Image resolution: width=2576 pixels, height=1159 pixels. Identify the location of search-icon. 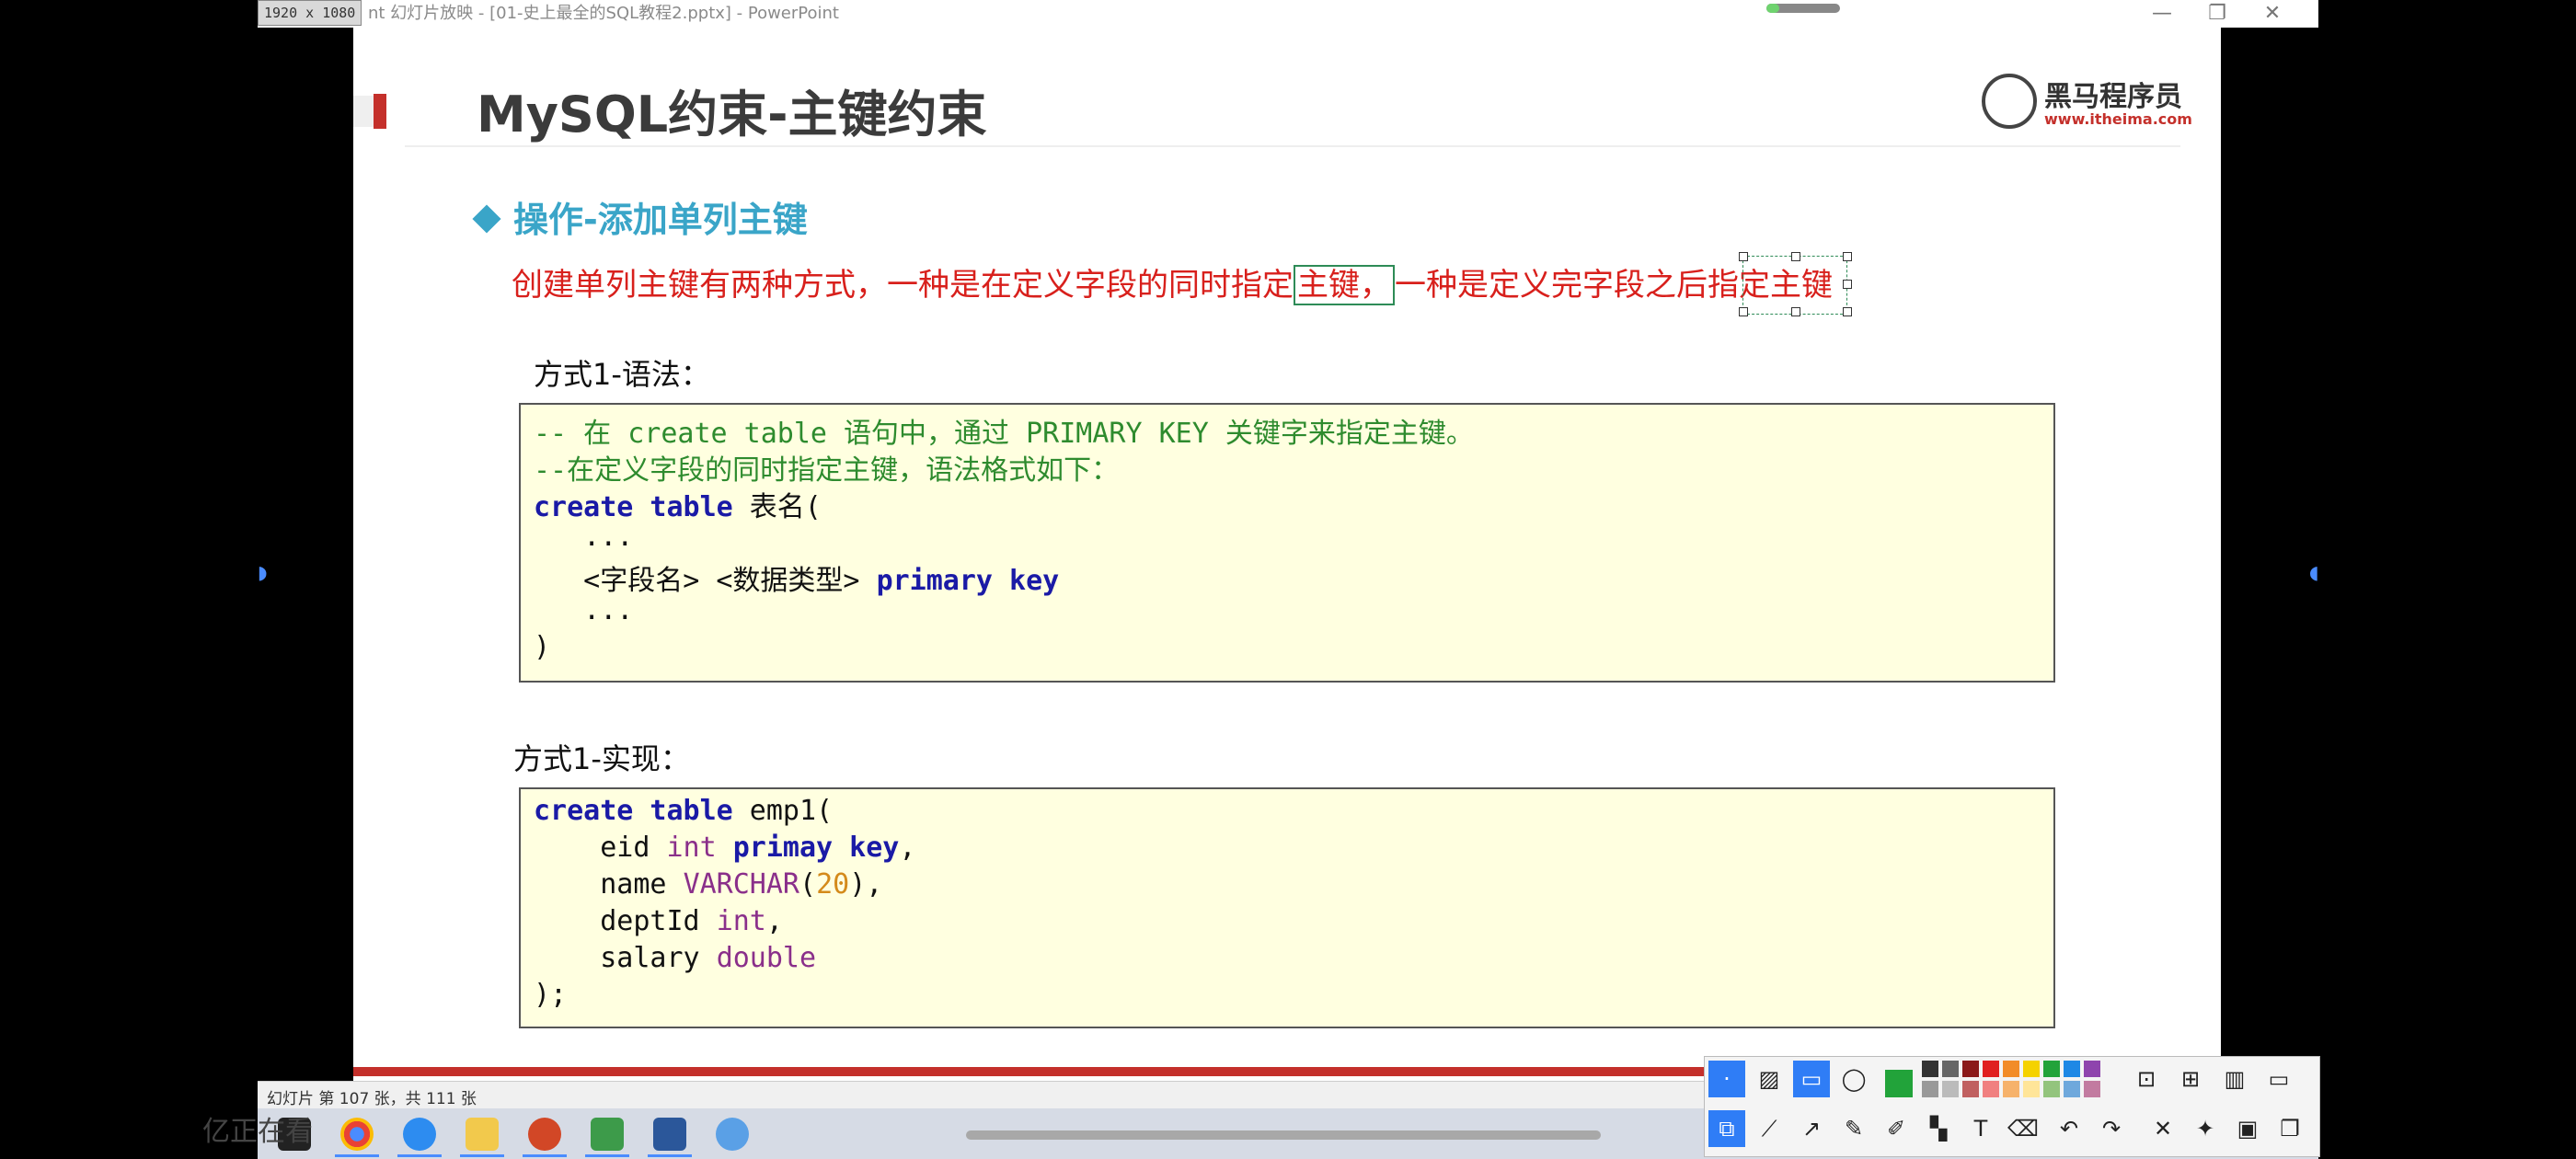
(419, 1134).